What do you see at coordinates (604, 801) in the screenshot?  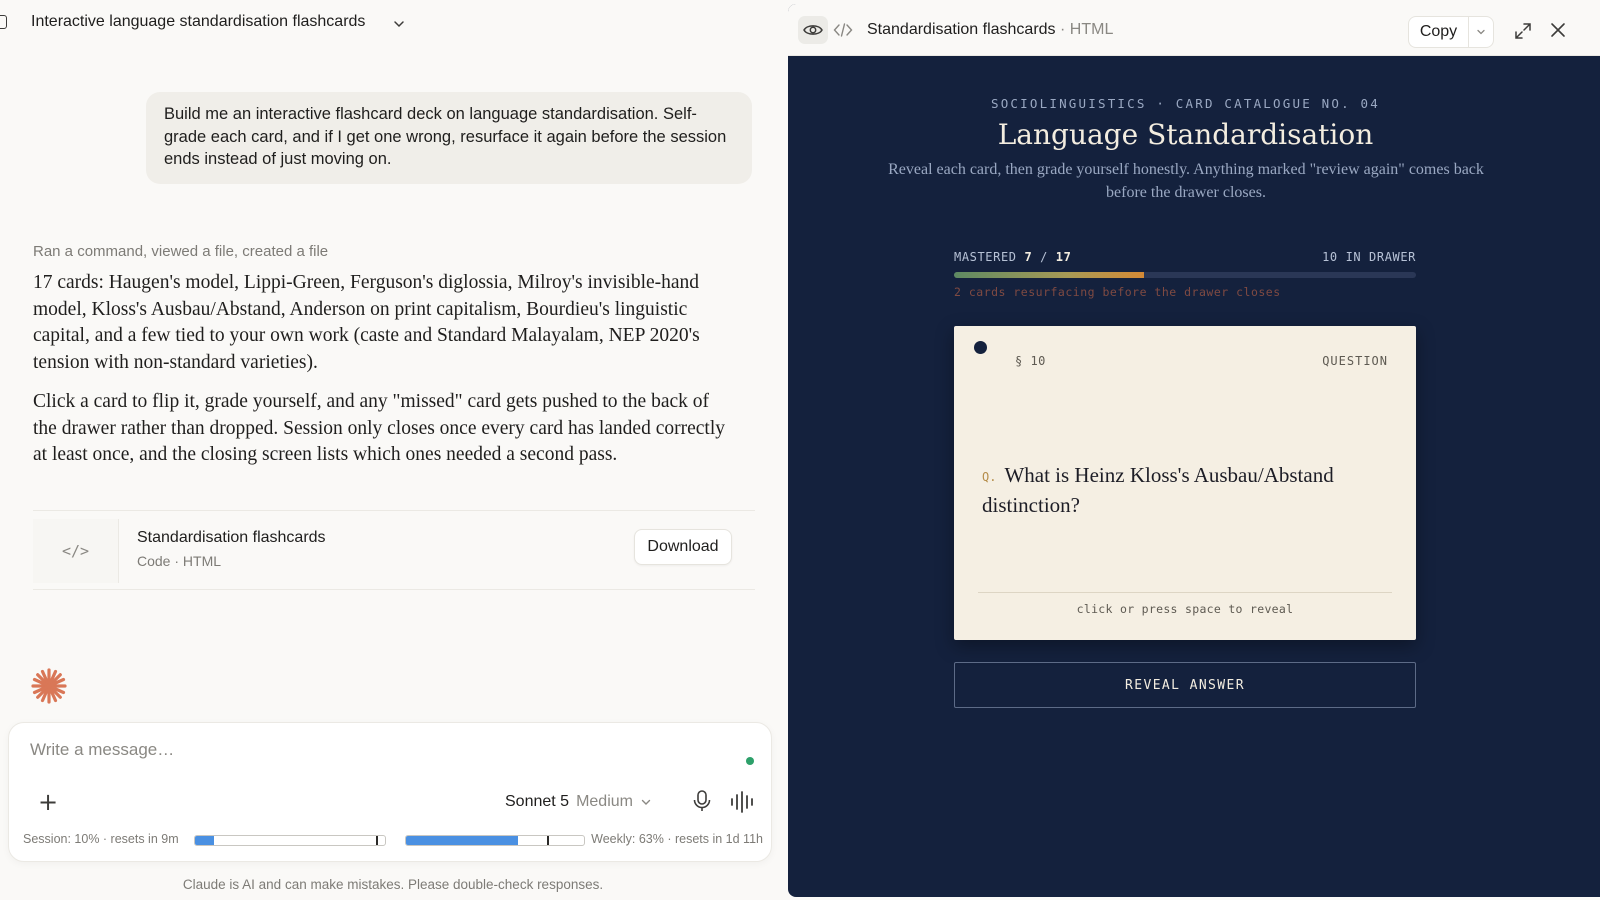 I see `model-effort: Medium` at bounding box center [604, 801].